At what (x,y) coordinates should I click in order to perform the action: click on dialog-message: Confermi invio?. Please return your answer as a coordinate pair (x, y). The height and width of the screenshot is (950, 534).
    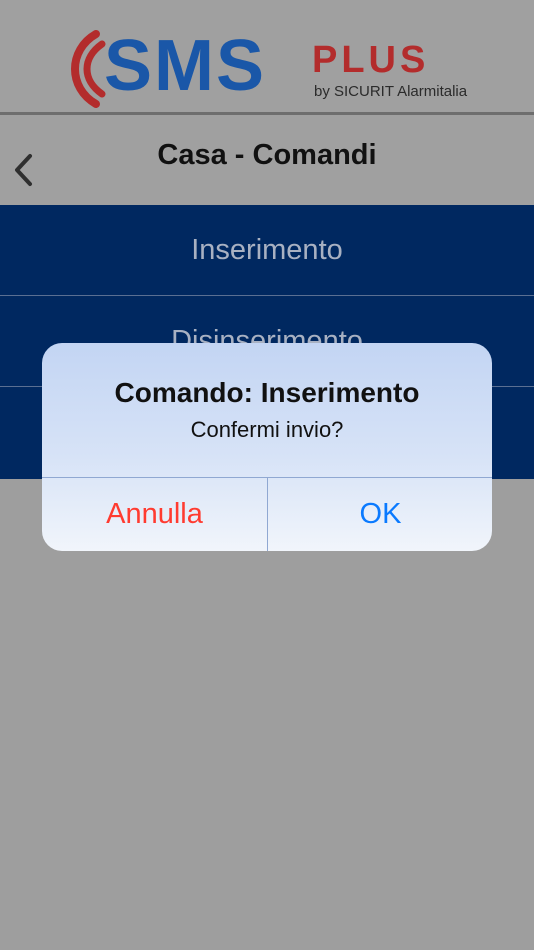
    Looking at the image, I should click on (267, 429).